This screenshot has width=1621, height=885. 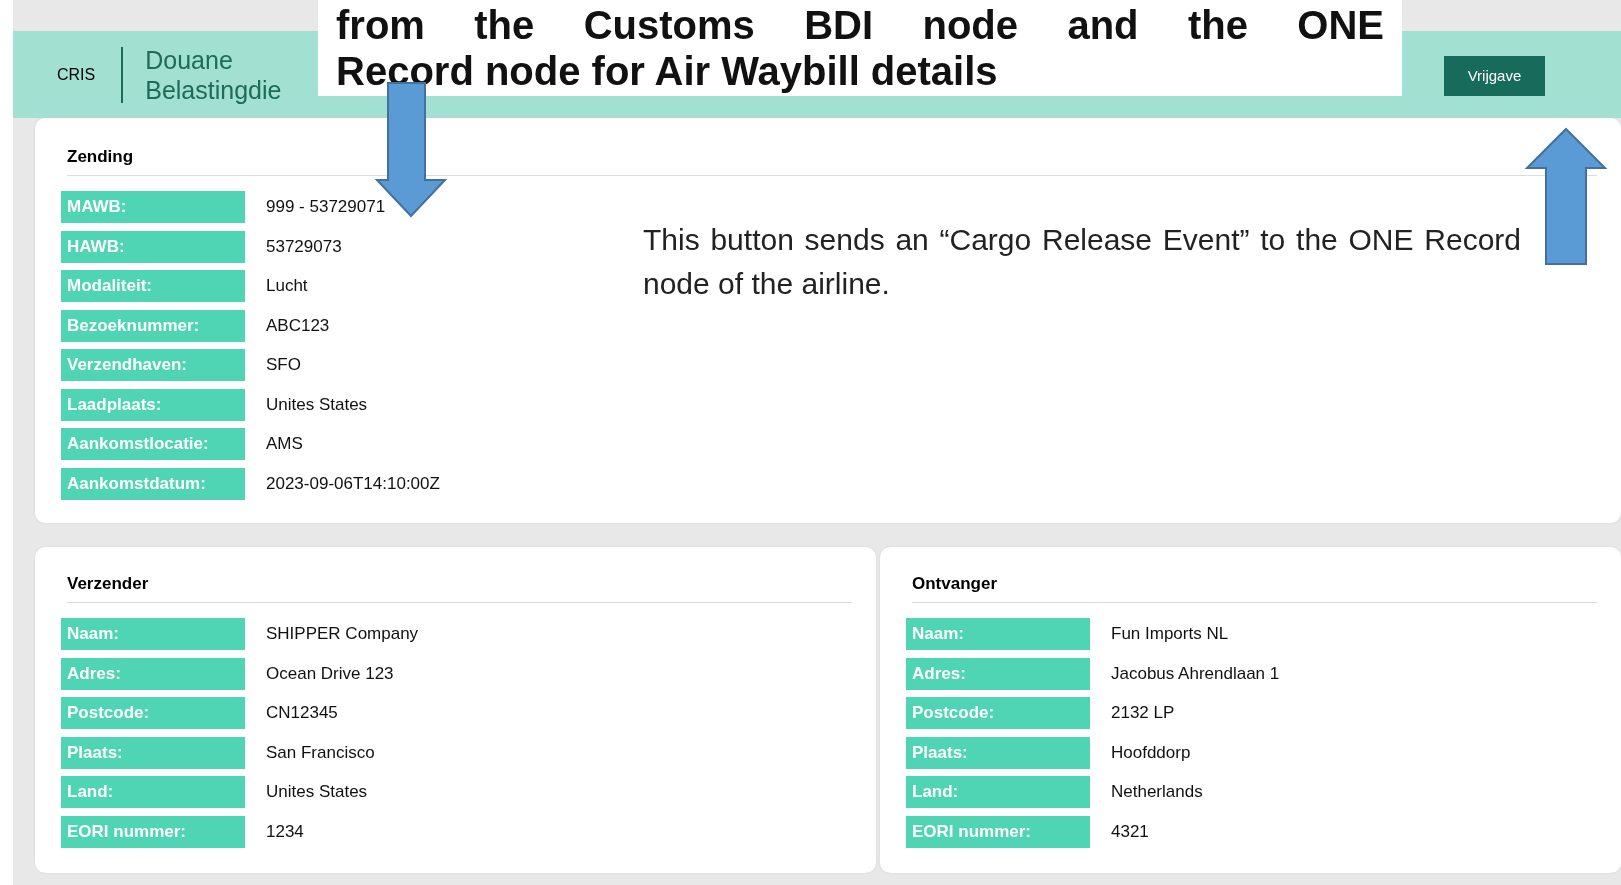 I want to click on field-value: 999 - 53729071, so click(x=326, y=207).